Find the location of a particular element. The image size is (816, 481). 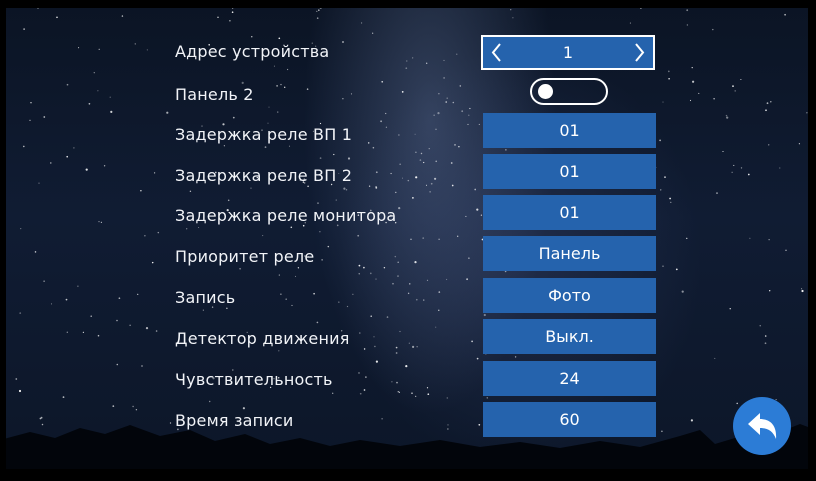

panel2-toggle is located at coordinates (569, 91).